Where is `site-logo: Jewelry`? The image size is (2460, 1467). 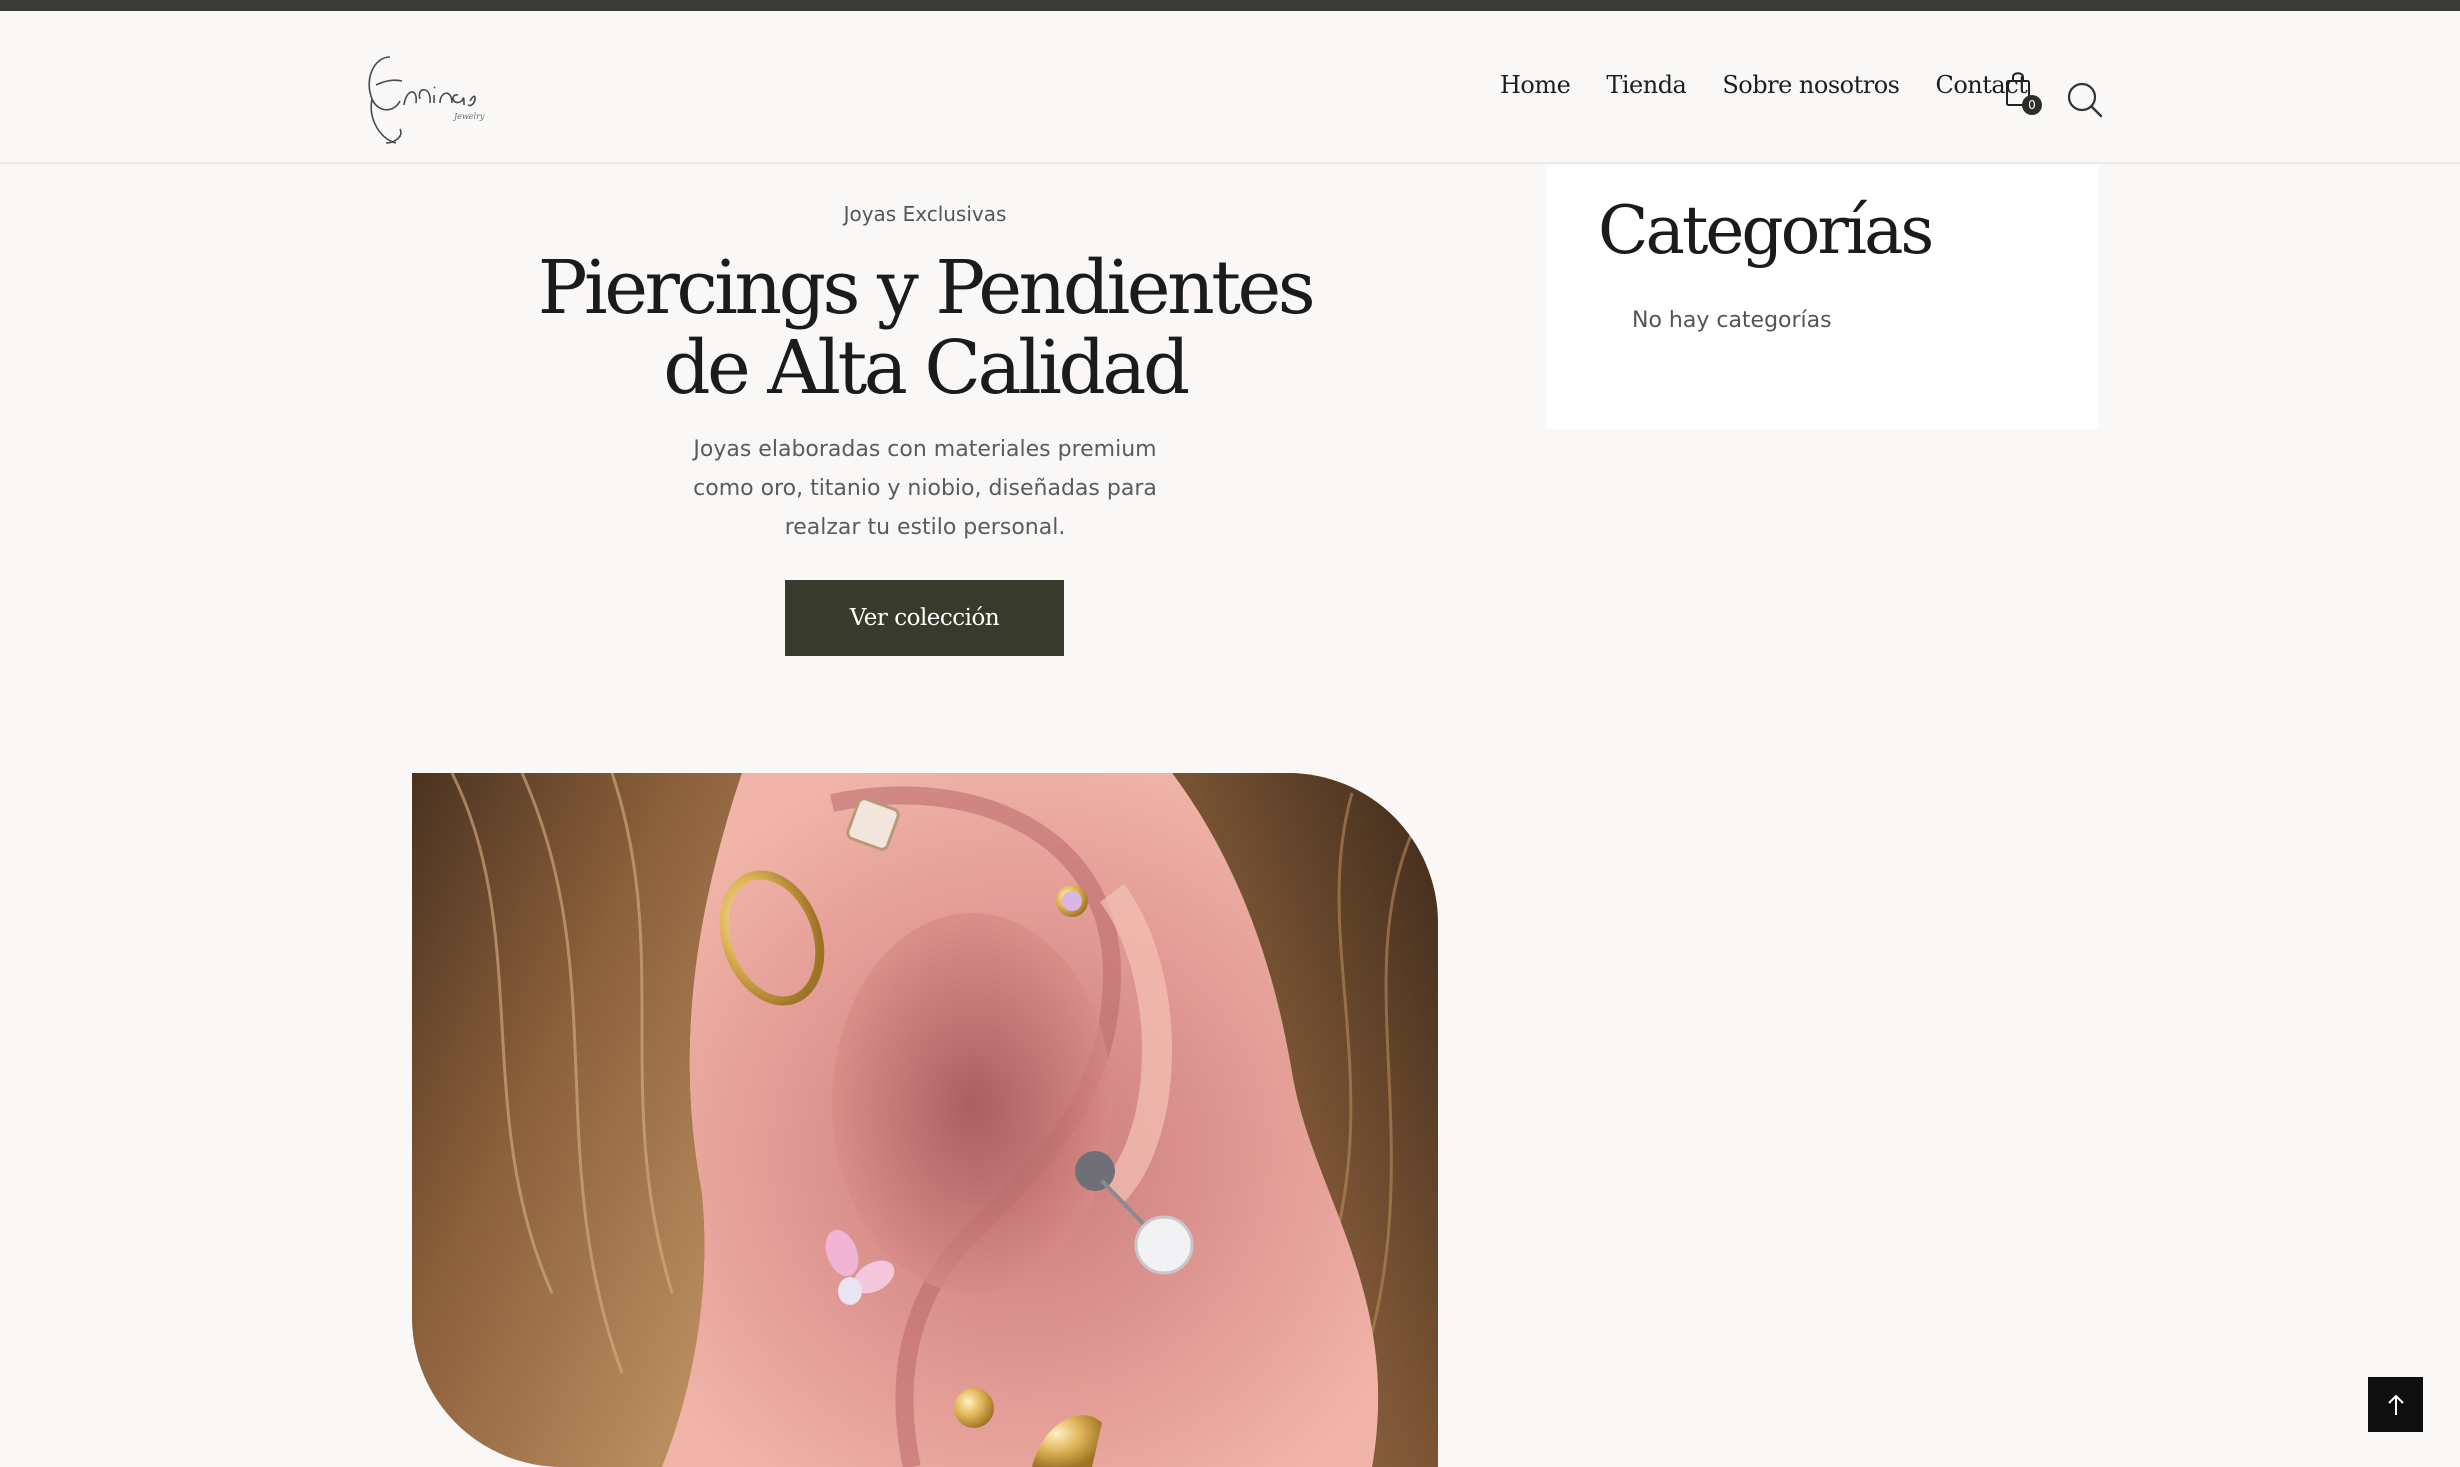
site-logo: Jewelry is located at coordinates (430, 94).